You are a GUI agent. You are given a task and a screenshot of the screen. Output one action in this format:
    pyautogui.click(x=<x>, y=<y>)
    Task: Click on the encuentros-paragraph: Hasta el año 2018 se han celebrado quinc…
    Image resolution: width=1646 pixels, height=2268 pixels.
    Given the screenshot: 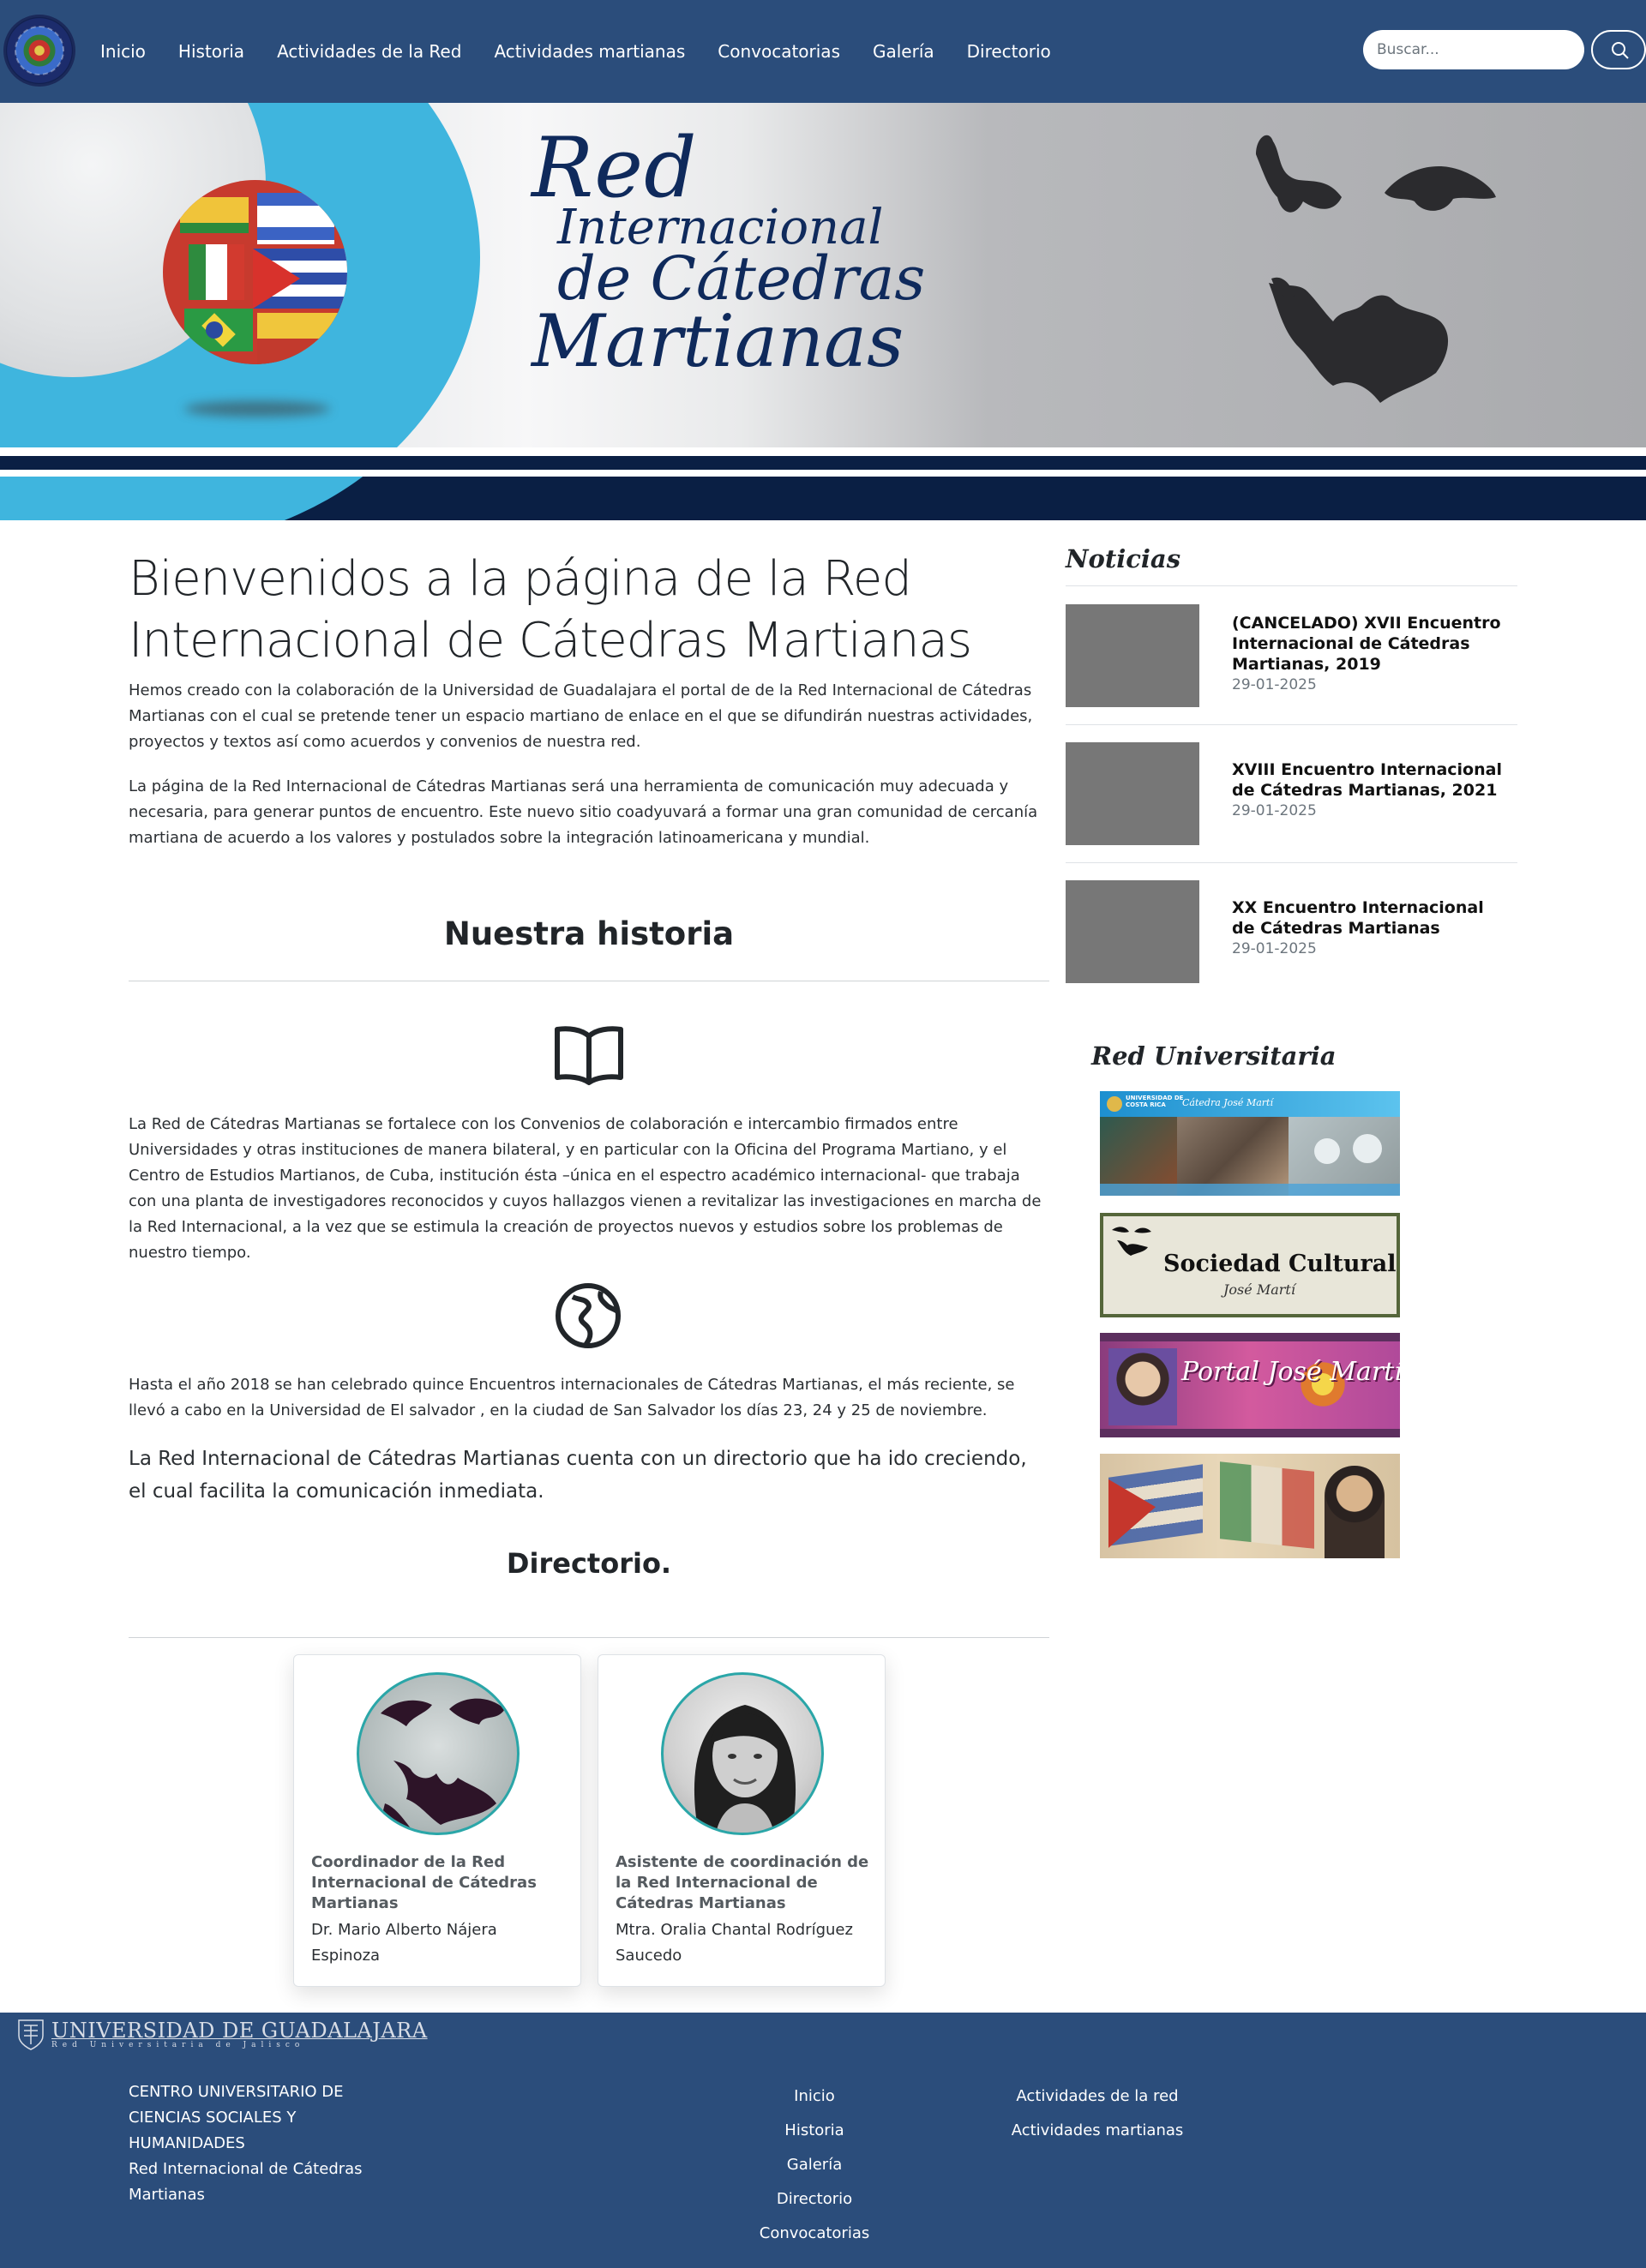 What is the action you would take?
    pyautogui.click(x=572, y=1397)
    